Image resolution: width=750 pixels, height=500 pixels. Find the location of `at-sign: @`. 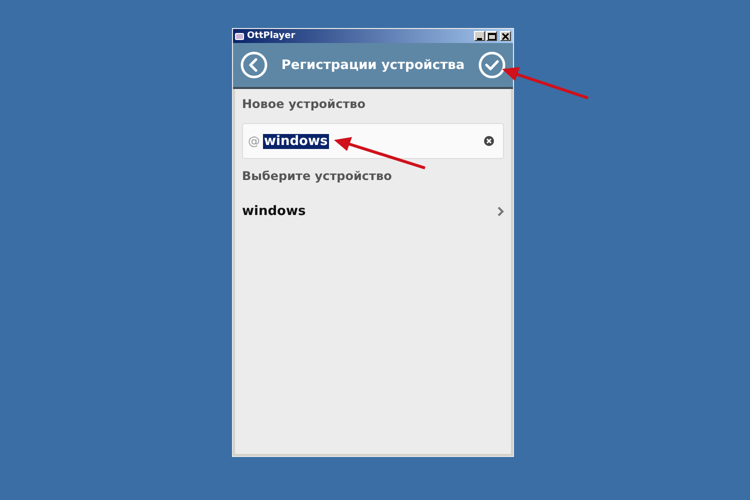

at-sign: @ is located at coordinates (254, 141).